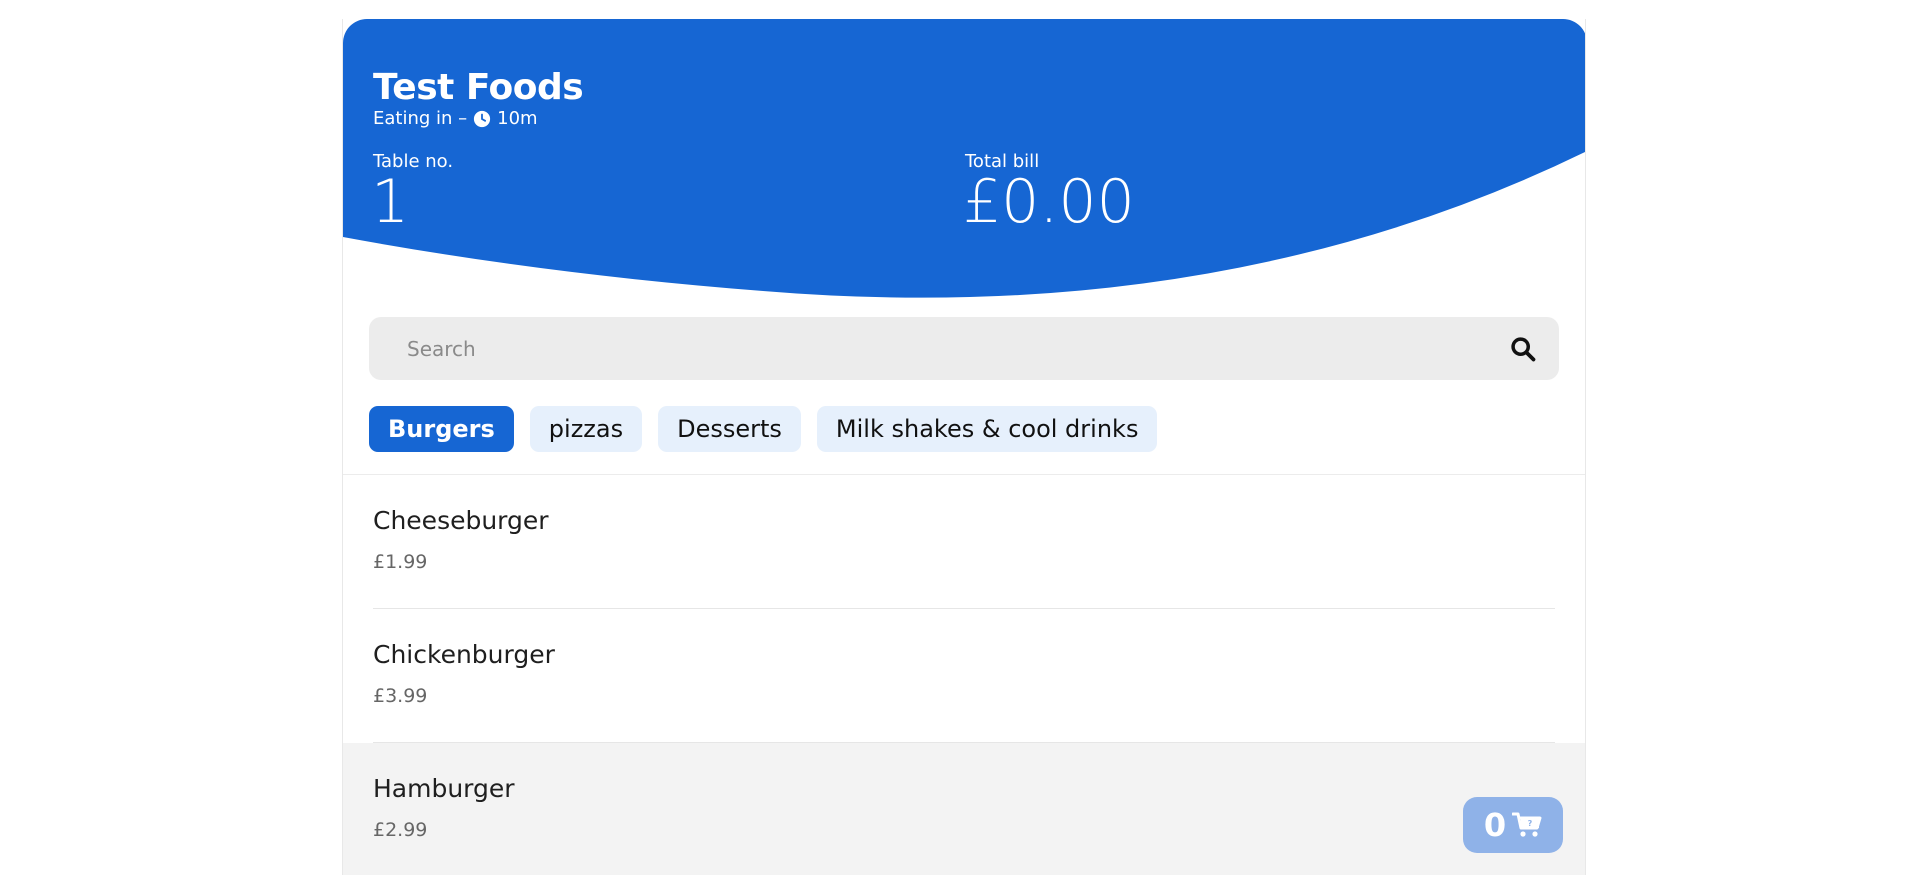 The image size is (1920, 875). I want to click on menu-item-chickenburger: Chickenburger £3.99, so click(964, 676).